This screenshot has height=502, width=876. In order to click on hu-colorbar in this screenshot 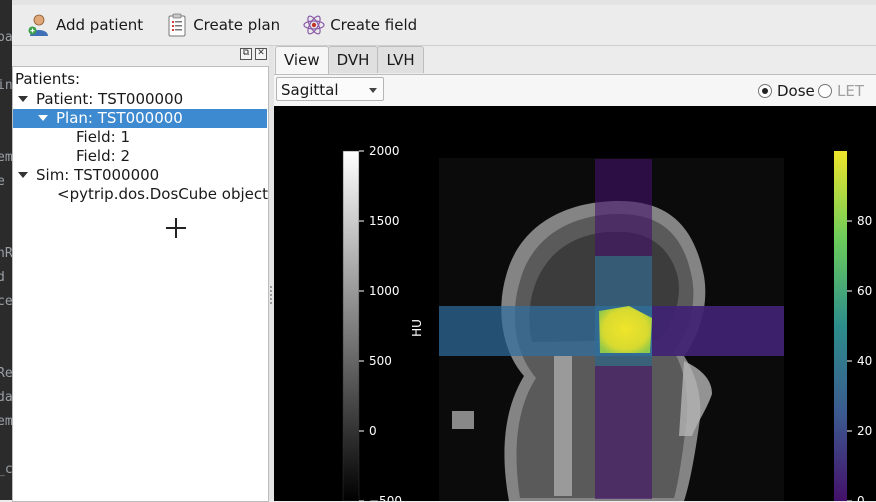, I will do `click(351, 325)`.